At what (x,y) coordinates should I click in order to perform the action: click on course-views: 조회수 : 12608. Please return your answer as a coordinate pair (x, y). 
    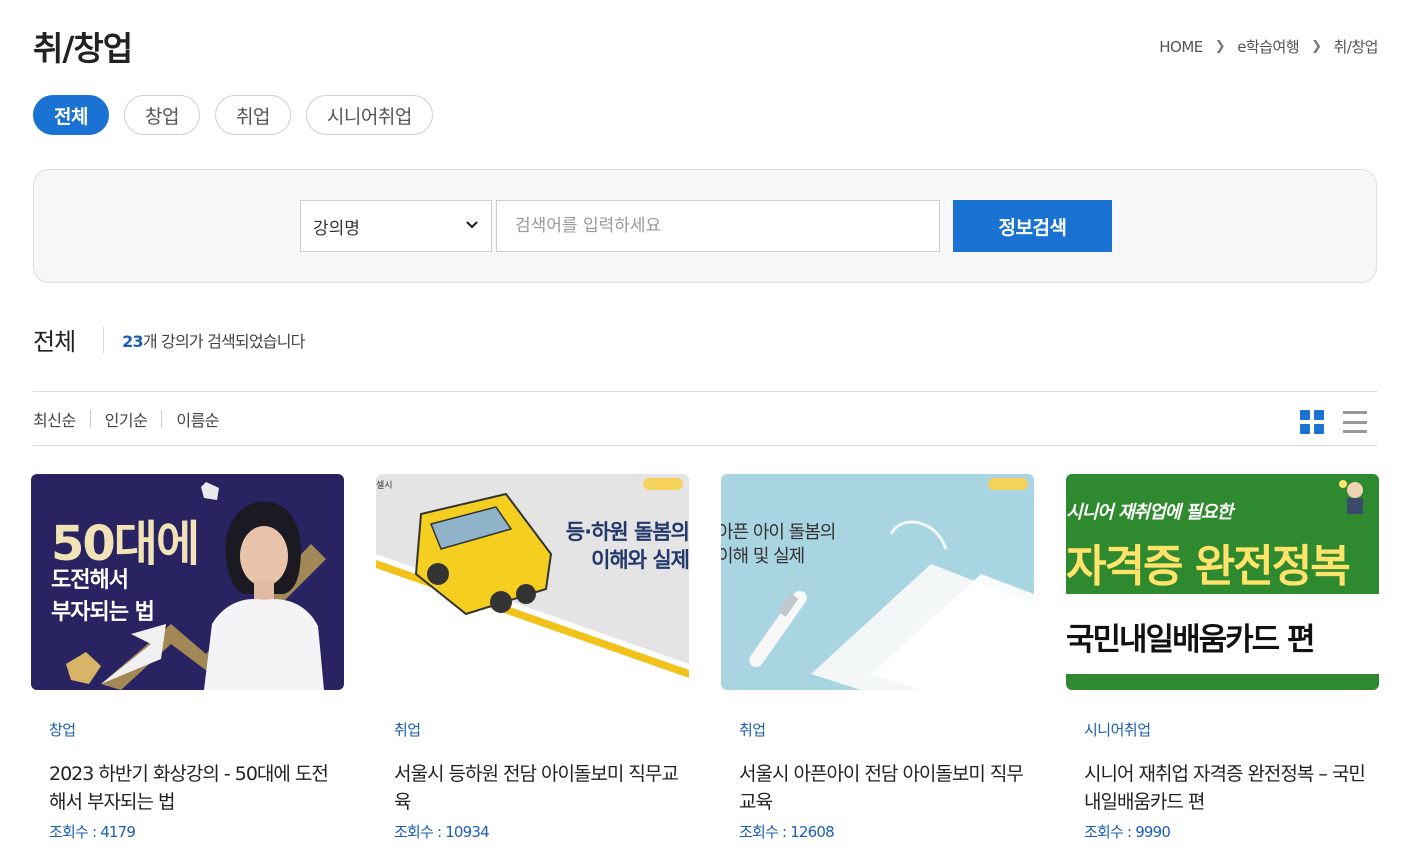
    Looking at the image, I should click on (787, 832).